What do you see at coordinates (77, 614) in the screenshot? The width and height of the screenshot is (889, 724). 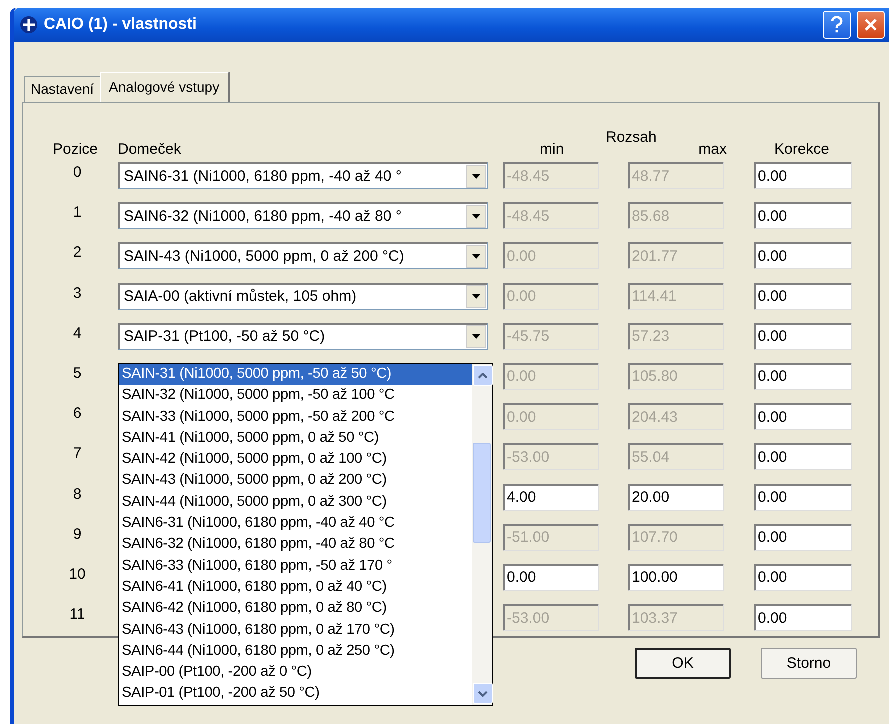 I see `position-number: 11` at bounding box center [77, 614].